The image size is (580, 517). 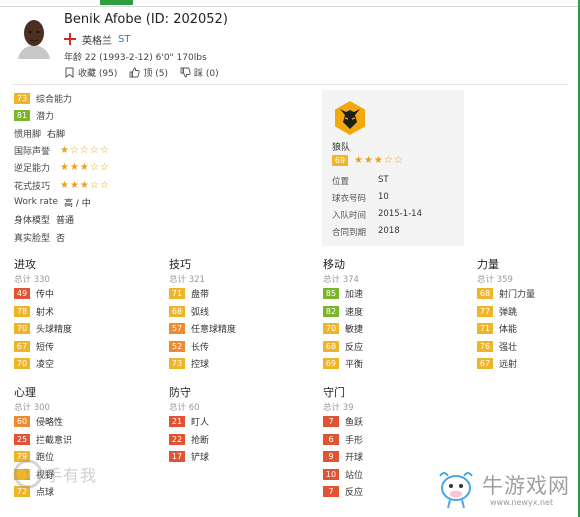 What do you see at coordinates (184, 408) in the screenshot?
I see `category-total: 总计 60` at bounding box center [184, 408].